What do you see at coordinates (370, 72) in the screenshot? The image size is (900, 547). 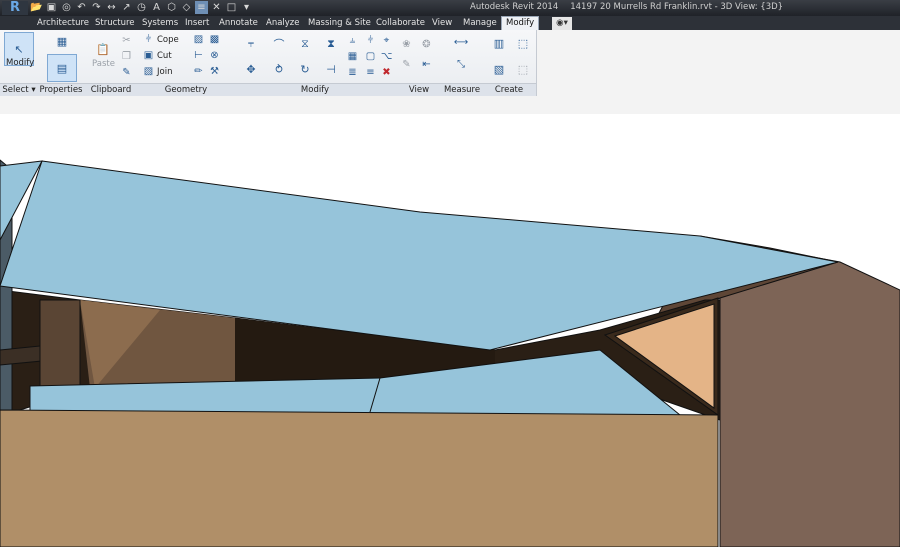 I see `trim-single-icon: ≡` at bounding box center [370, 72].